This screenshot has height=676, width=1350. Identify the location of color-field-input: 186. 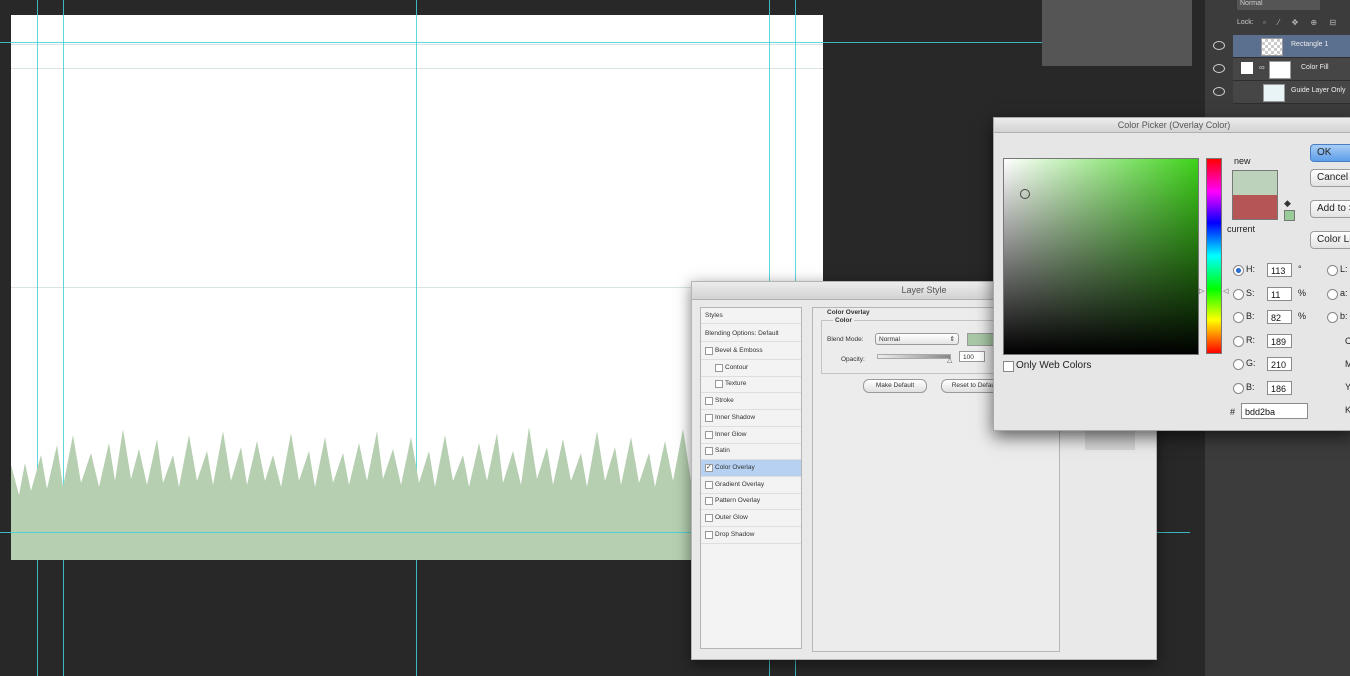
(1279, 387).